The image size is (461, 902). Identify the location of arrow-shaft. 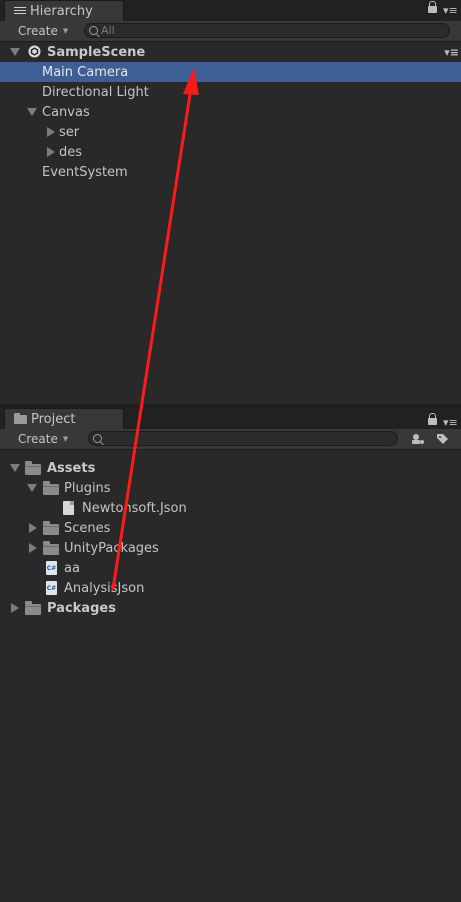
(152, 338).